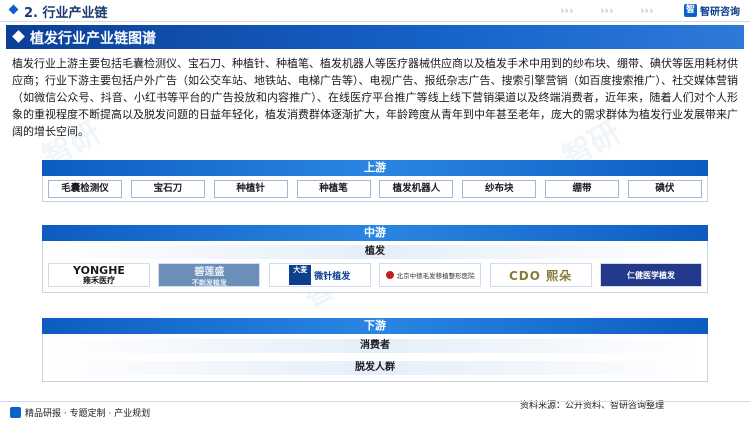  I want to click on footer: 精品研报 · 专题定制 · 产业规划, so click(375, 411).